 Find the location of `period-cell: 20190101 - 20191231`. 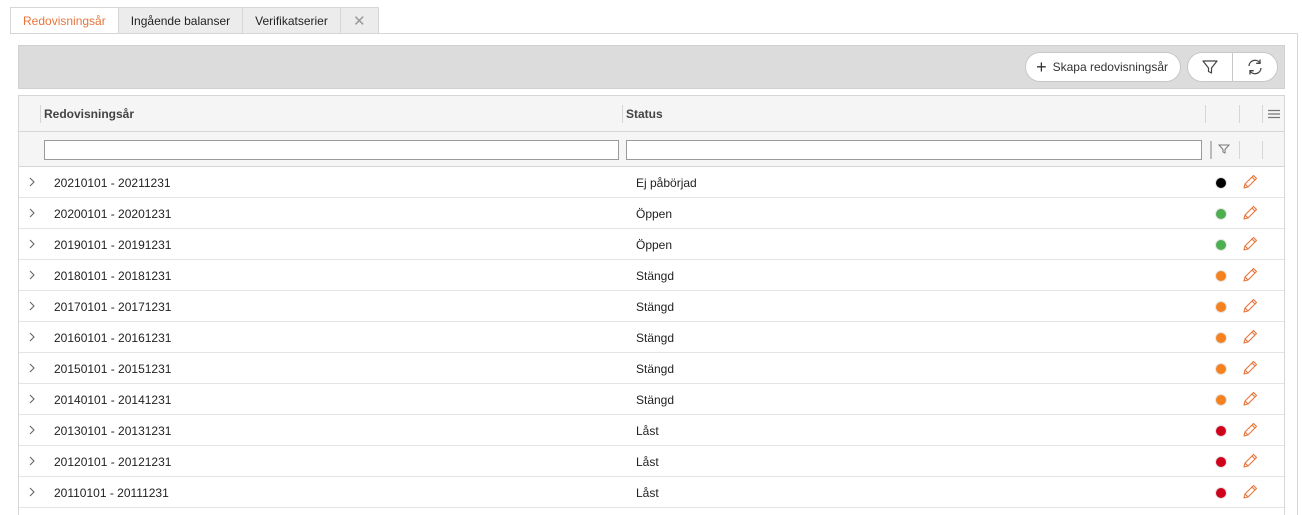

period-cell: 20190101 - 20191231 is located at coordinates (113, 244).